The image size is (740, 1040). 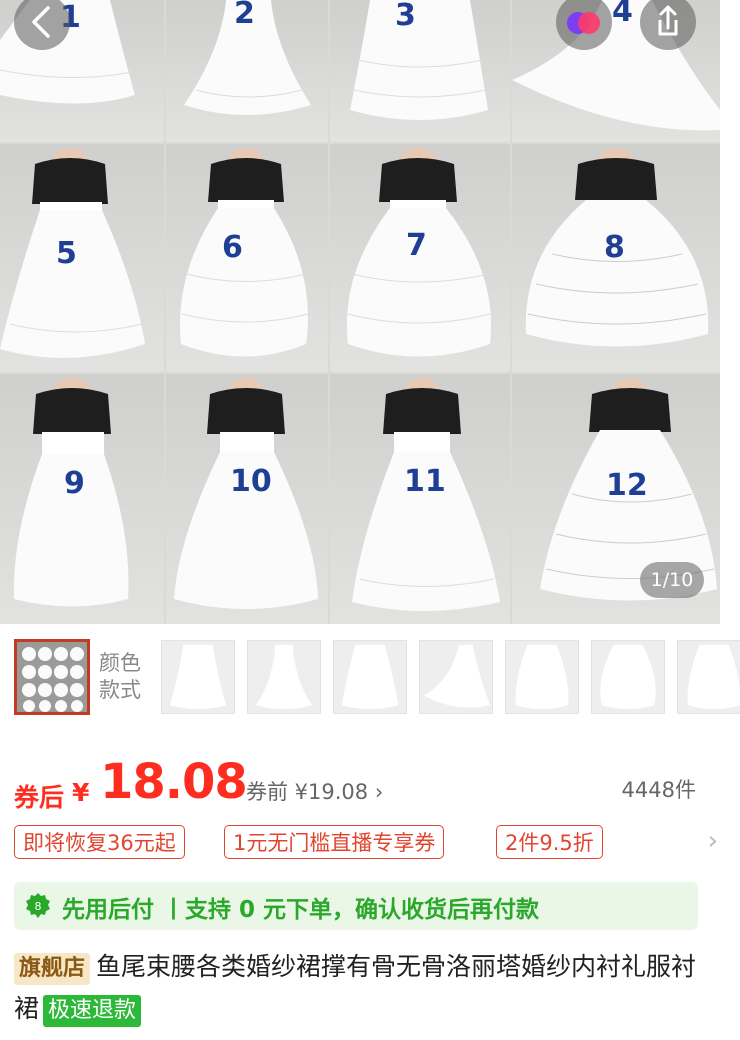 What do you see at coordinates (334, 842) in the screenshot?
I see `promo-tag-2: 1元无门槛直播专享券` at bounding box center [334, 842].